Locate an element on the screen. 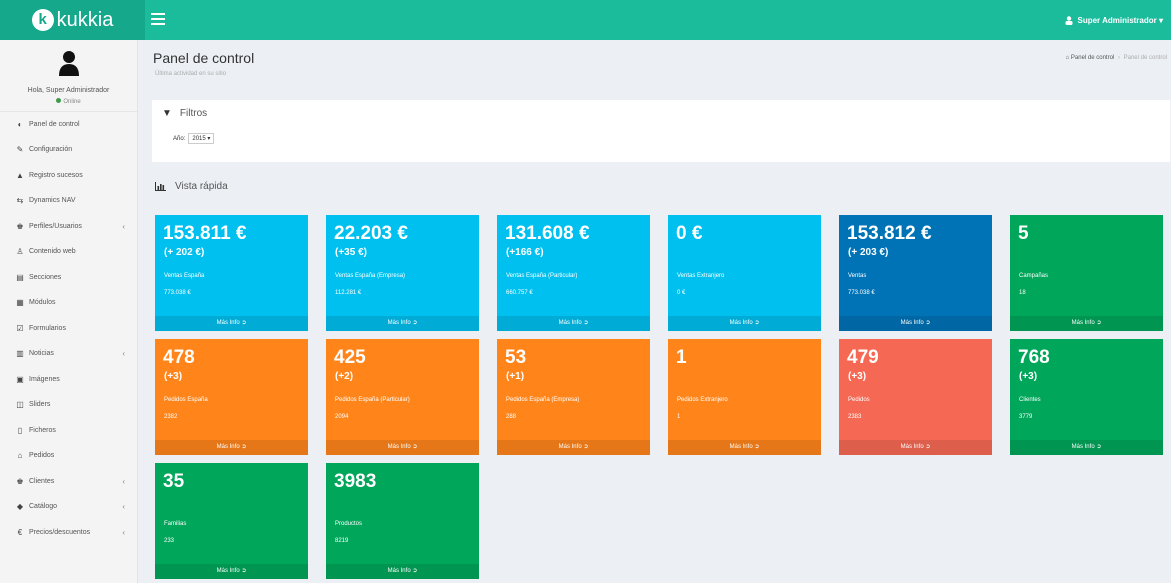 This screenshot has height=583, width=1171. stat-label: Ventas España is located at coordinates (184, 276).